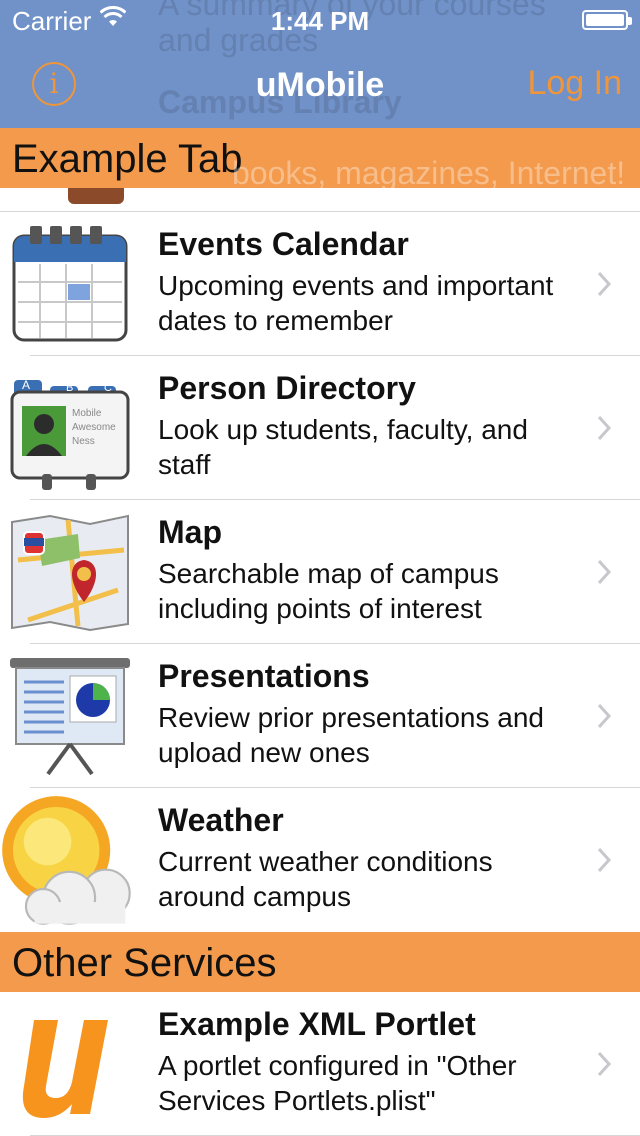 The width and height of the screenshot is (640, 1136). I want to click on weather-icon, so click(66, 860).